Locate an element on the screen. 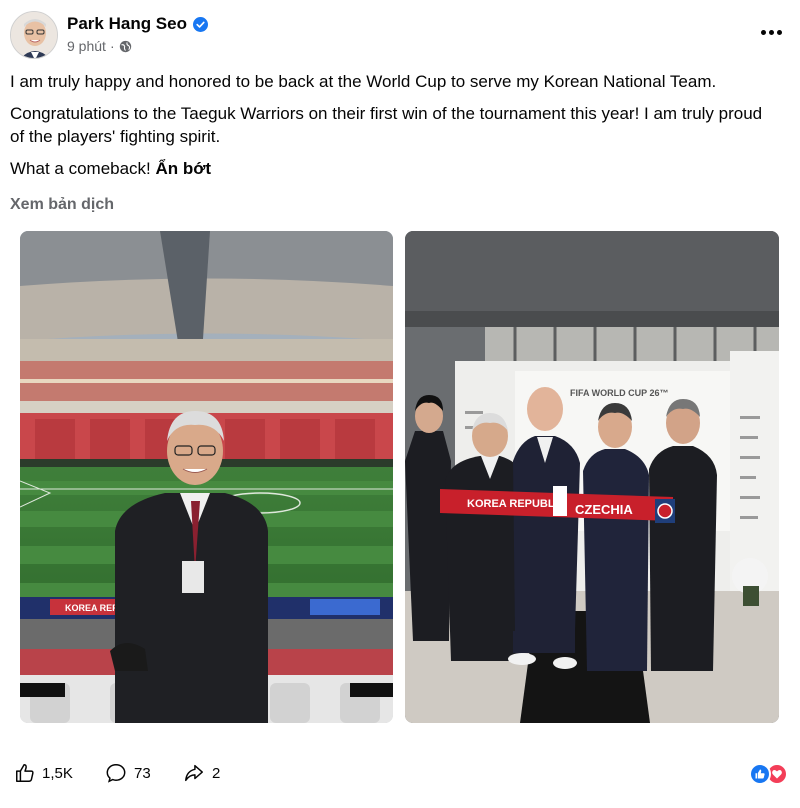 Image resolution: width=800 pixels, height=808 pixels. reactions-summary is located at coordinates (768, 774).